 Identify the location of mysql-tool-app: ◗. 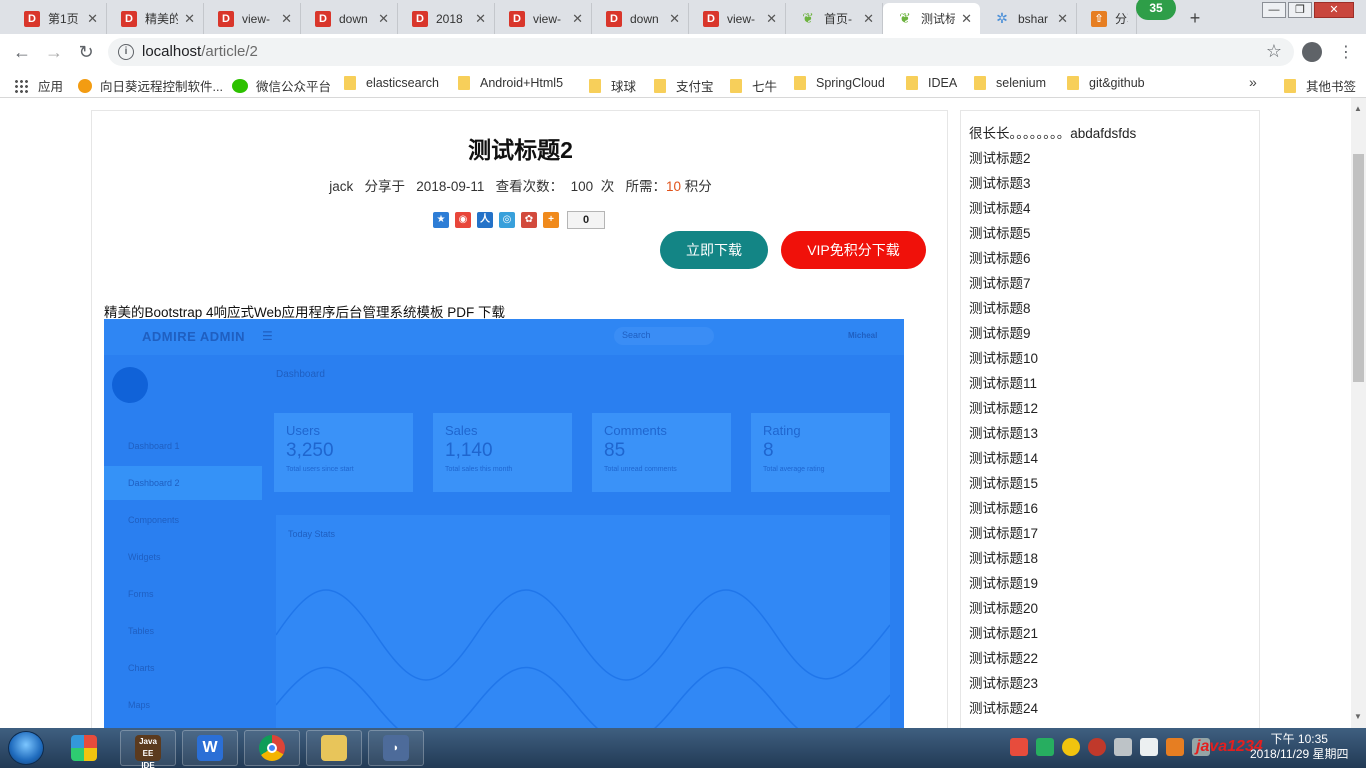
(396, 748).